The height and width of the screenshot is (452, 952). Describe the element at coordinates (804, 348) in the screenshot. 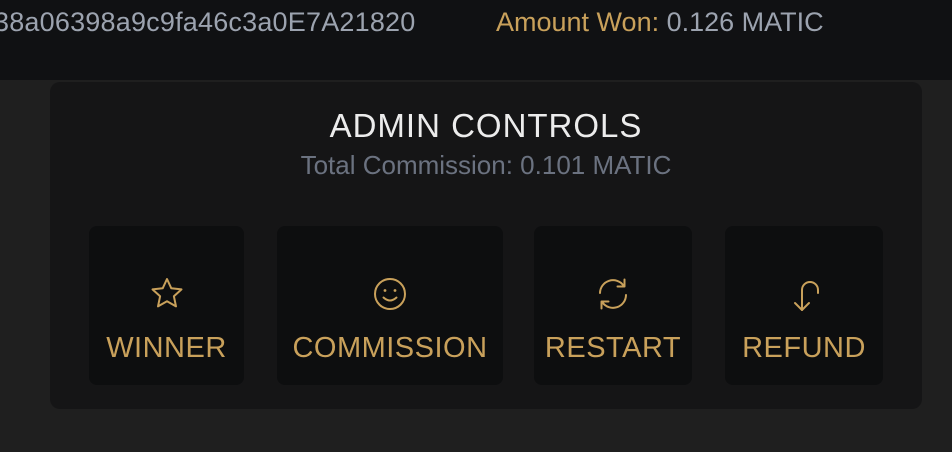

I see `refund-button-label: REFUND` at that location.